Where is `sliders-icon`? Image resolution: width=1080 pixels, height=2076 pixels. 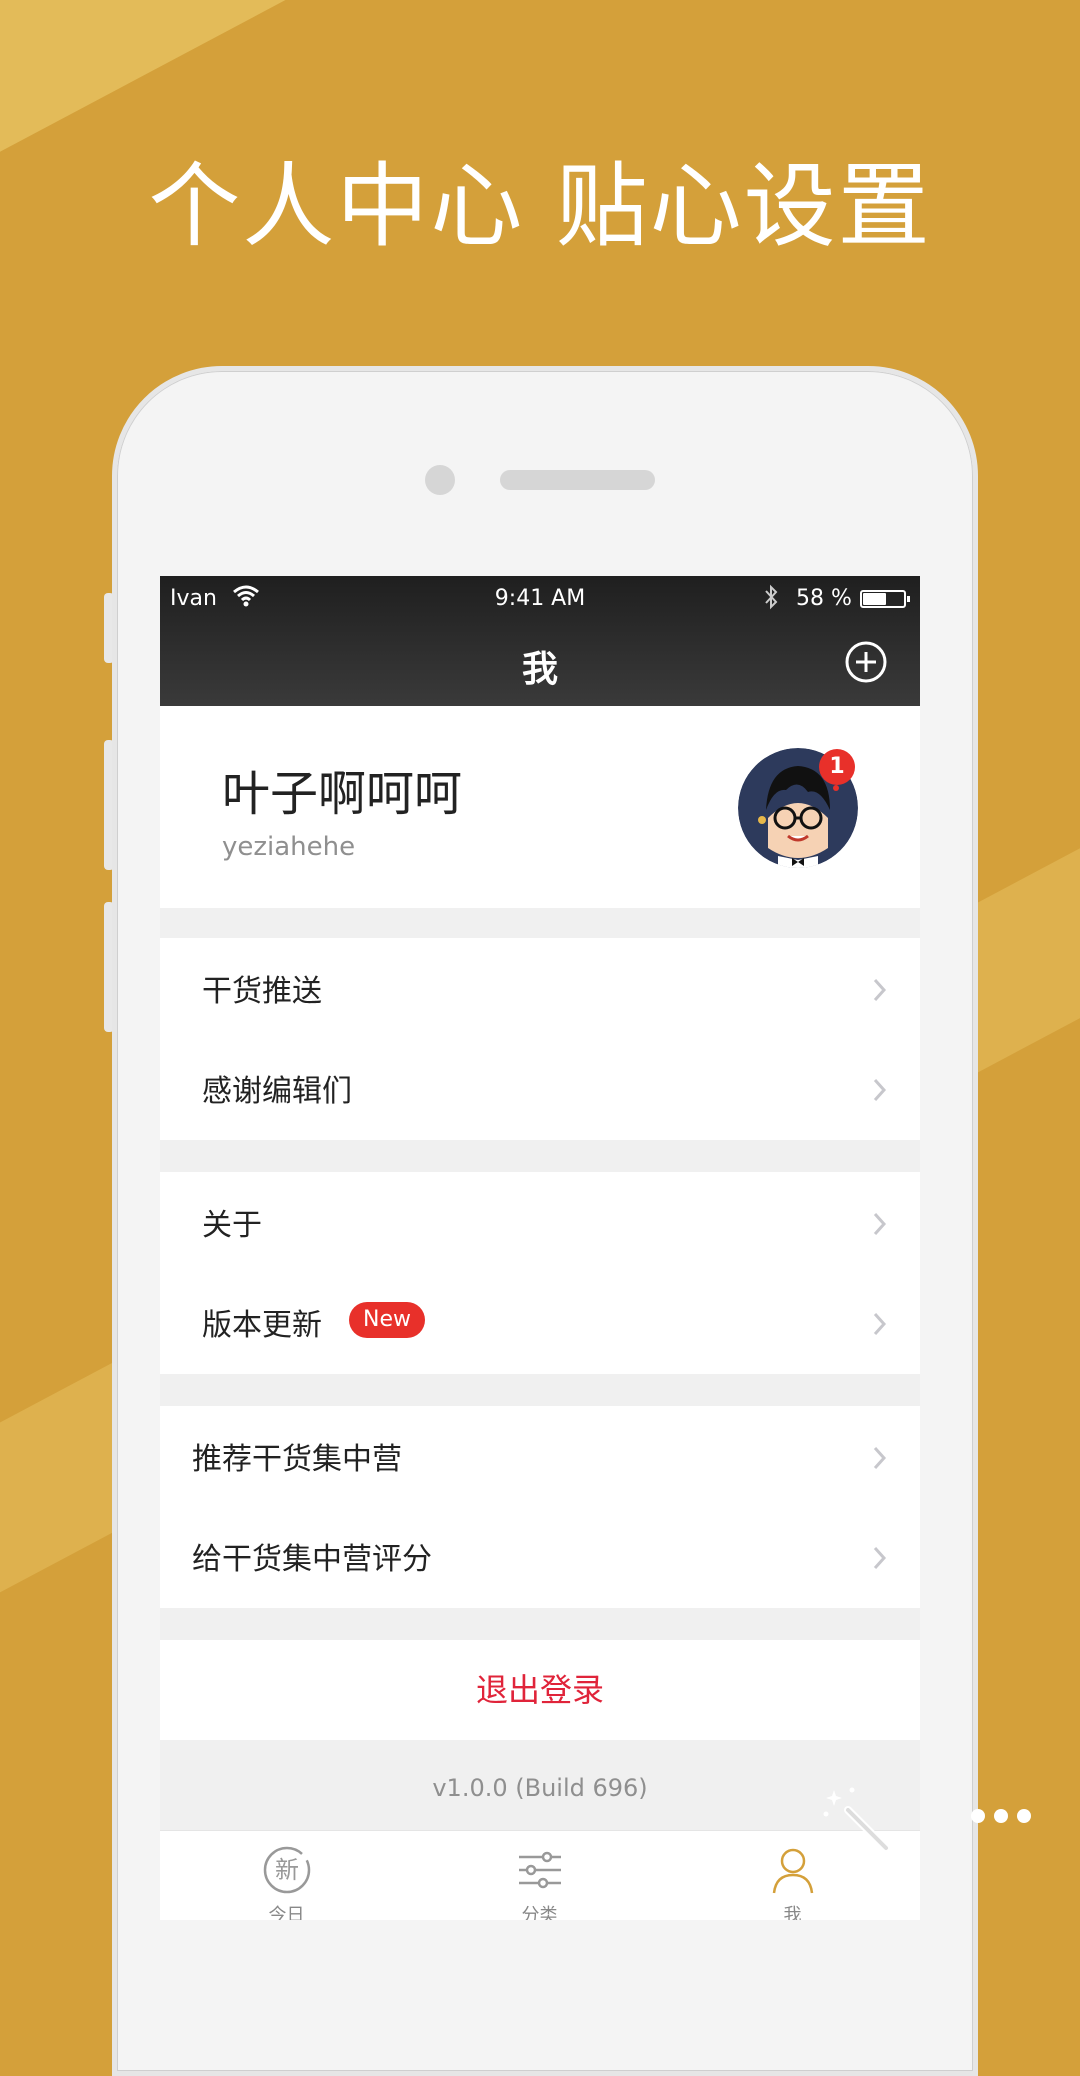 sliders-icon is located at coordinates (540, 1870).